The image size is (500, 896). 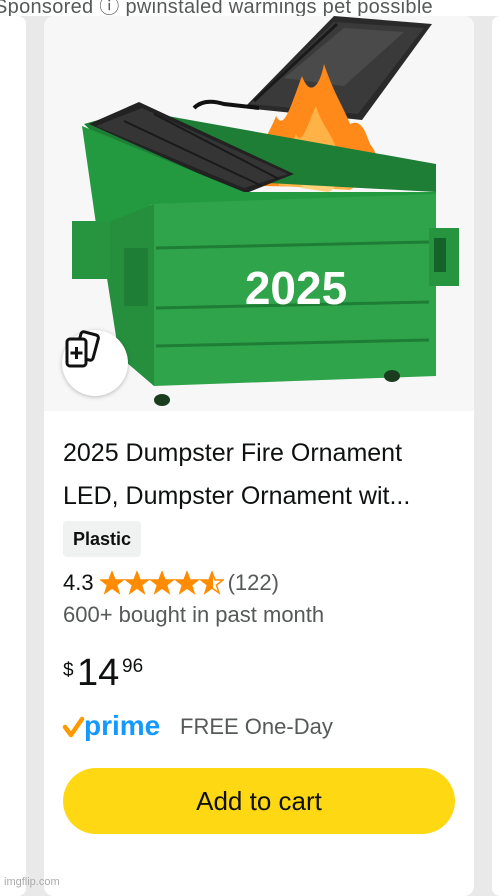 What do you see at coordinates (102, 539) in the screenshot?
I see `material-badge: Plastic` at bounding box center [102, 539].